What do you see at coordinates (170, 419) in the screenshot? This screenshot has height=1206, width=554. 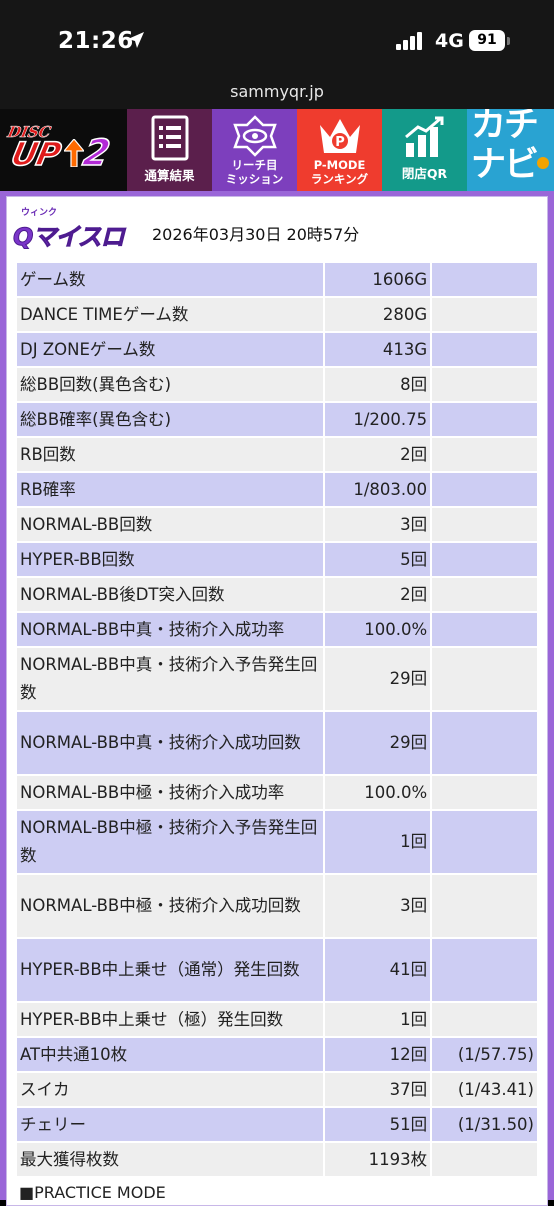 I see `stat-label: 総BB確率(異色含む)` at bounding box center [170, 419].